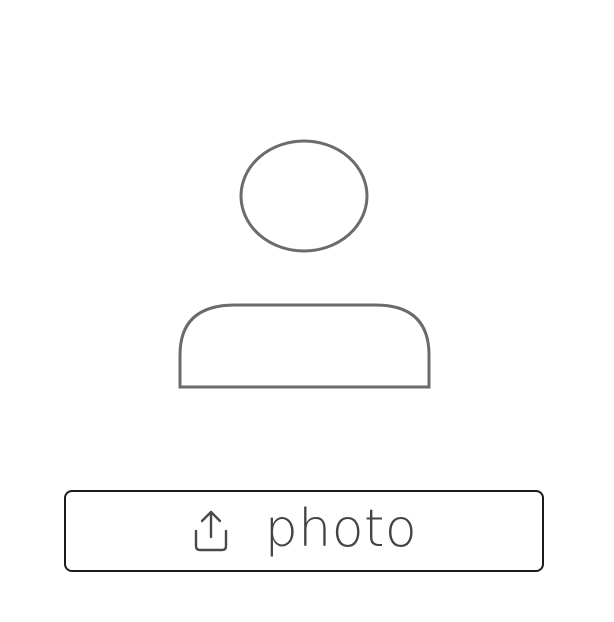 The width and height of the screenshot is (614, 622). I want to click on upload-photo-button: photo, so click(304, 531).